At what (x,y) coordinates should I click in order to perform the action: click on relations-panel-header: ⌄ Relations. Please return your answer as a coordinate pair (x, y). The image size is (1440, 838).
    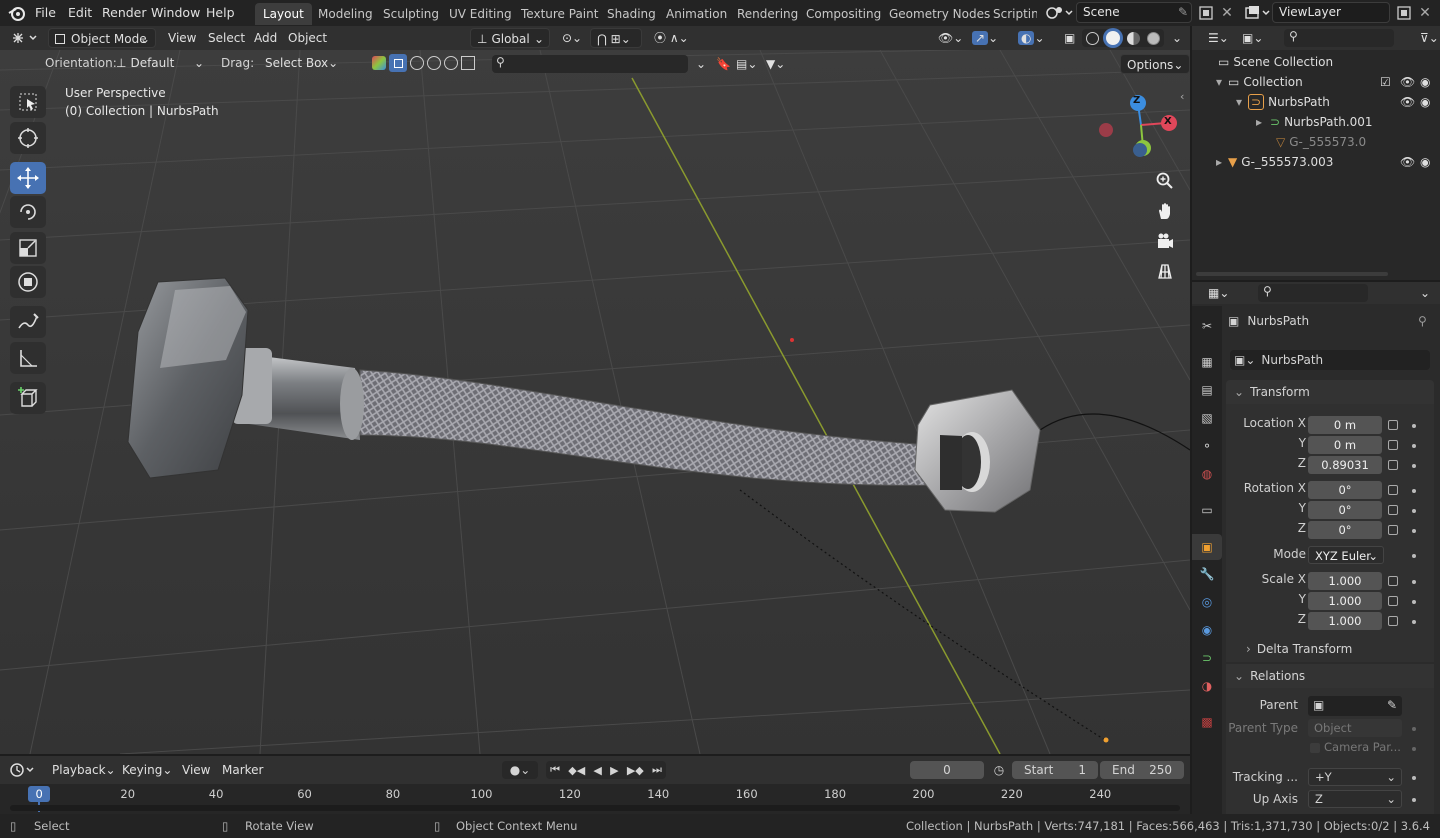
    Looking at the image, I should click on (1330, 676).